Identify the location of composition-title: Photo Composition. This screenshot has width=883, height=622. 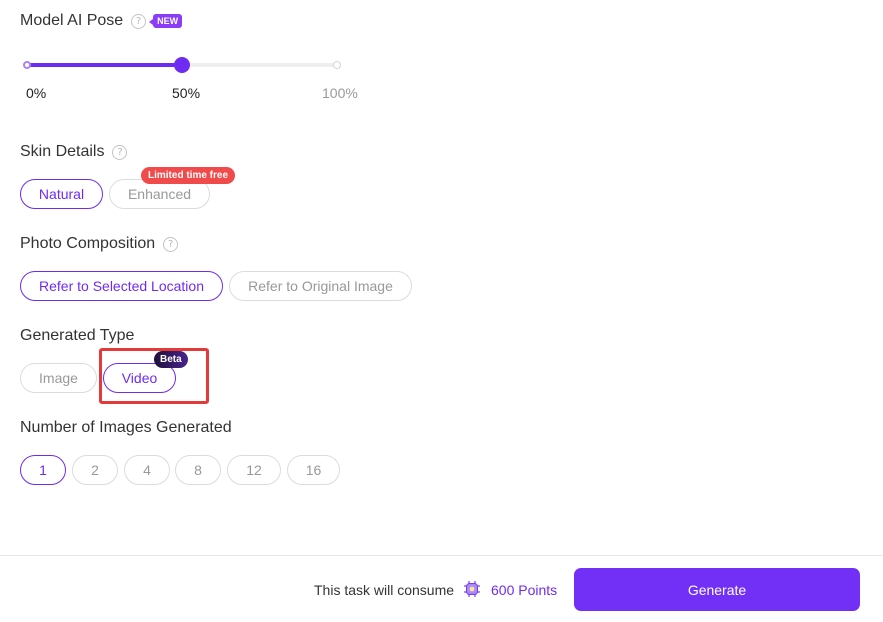
(88, 243).